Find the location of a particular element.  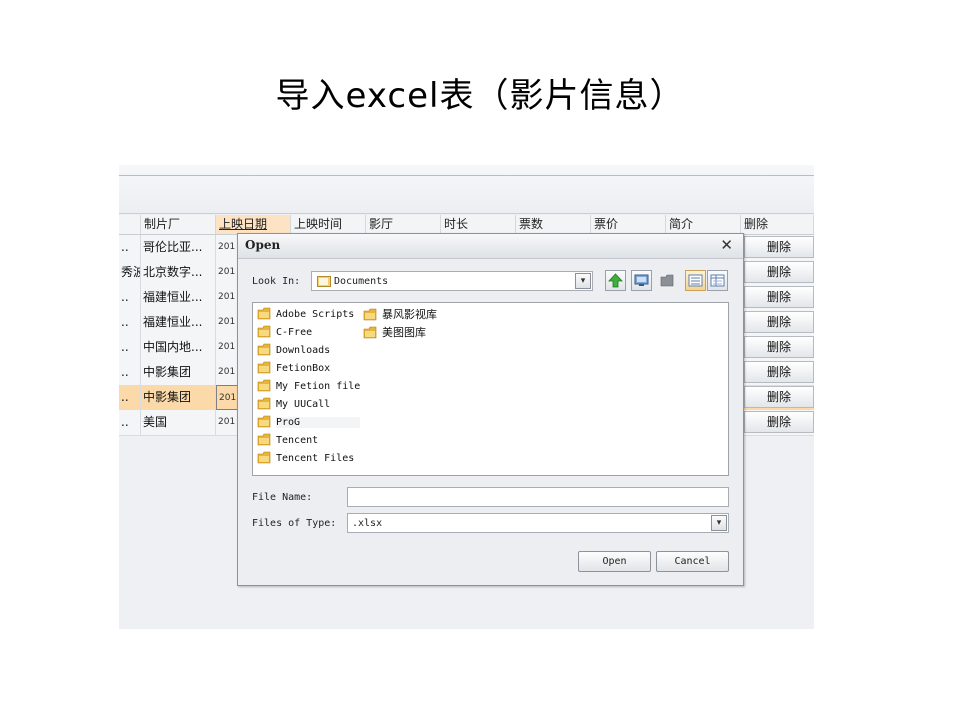

folder-item: My UUCall is located at coordinates (293, 405).